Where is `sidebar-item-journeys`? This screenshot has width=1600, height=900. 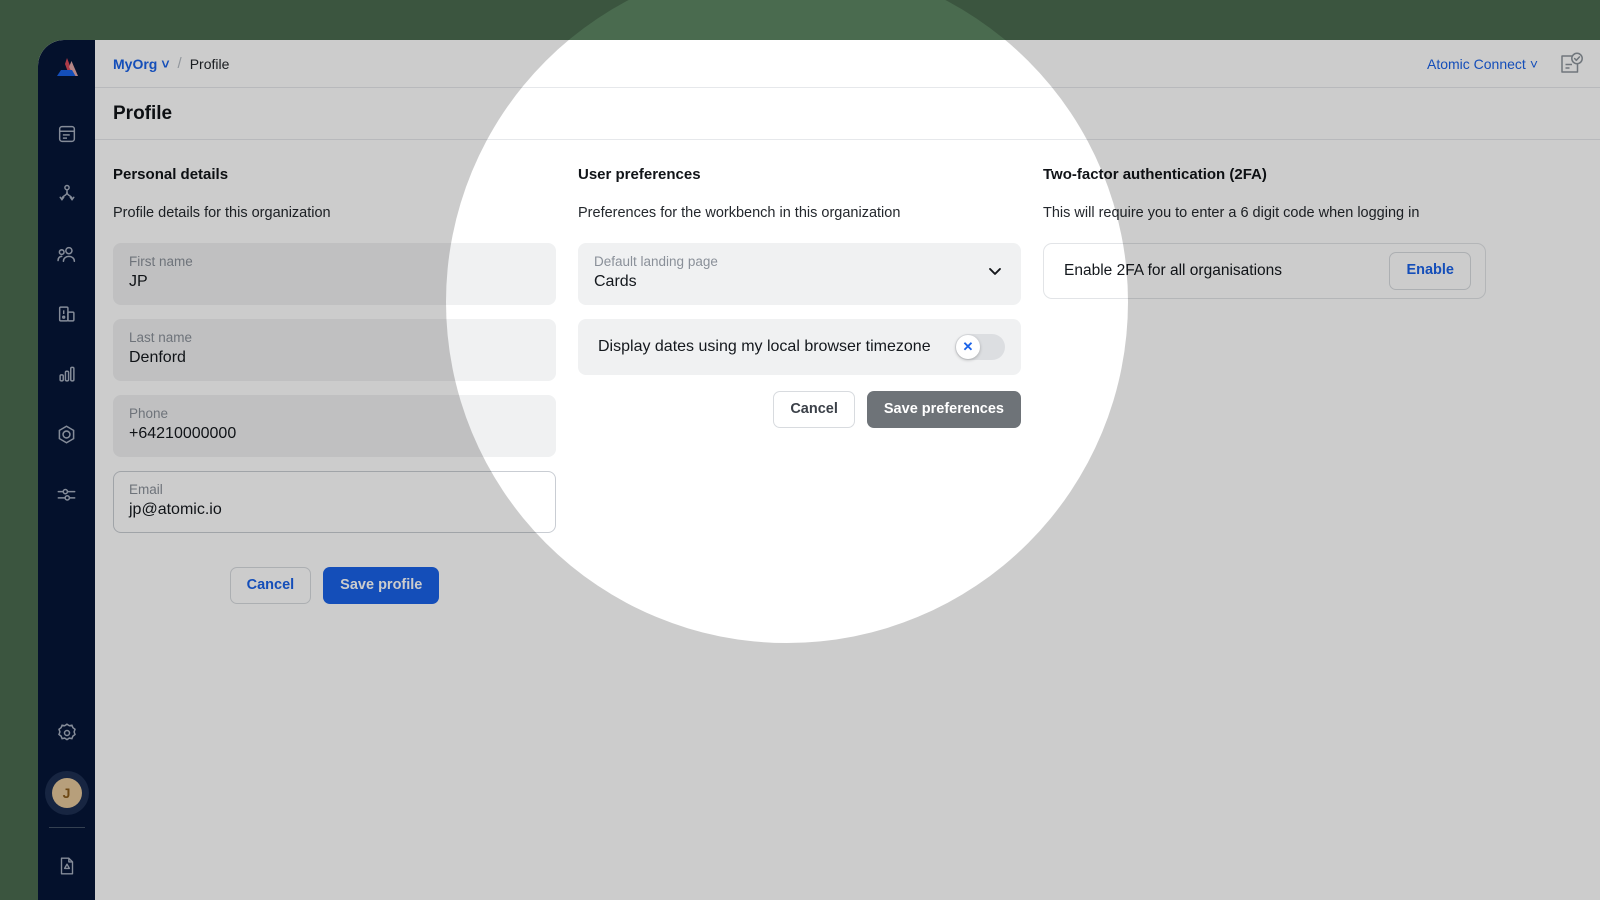 sidebar-item-journeys is located at coordinates (67, 194).